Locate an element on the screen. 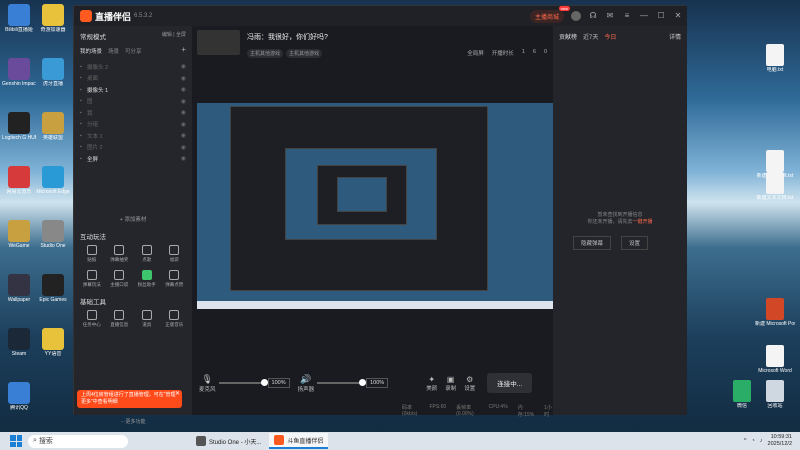 This screenshot has height=450, width=800. tool-2: 道具 is located at coordinates (147, 318).